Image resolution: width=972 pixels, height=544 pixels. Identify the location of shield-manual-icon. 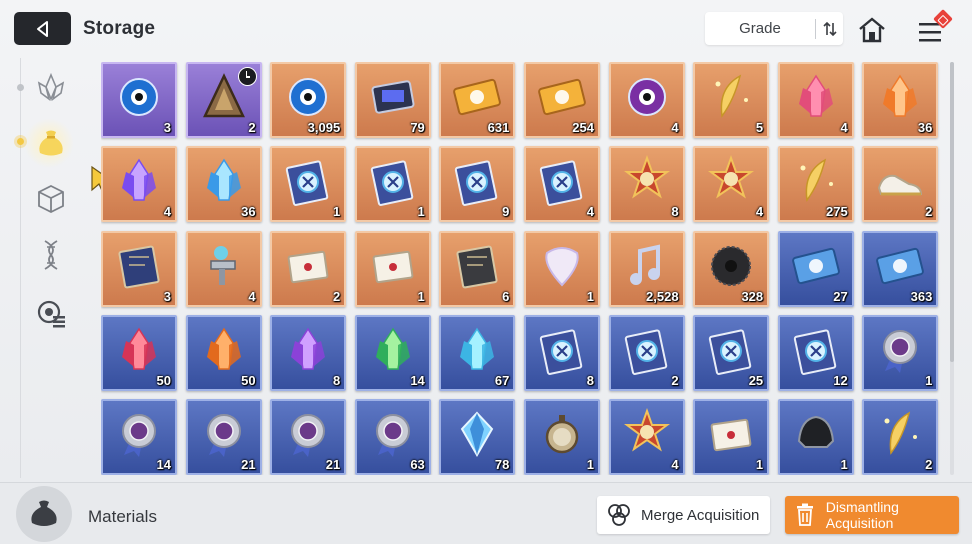
(393, 181).